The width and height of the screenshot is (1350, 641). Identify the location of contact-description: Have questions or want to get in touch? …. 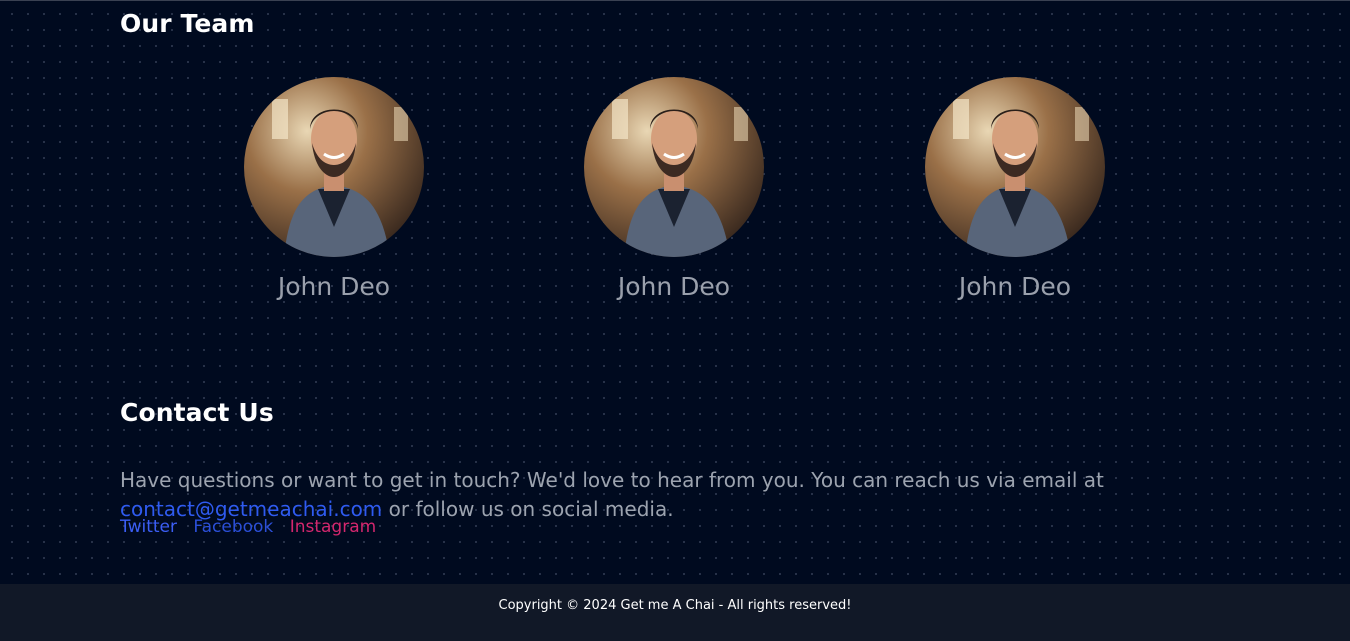
(620, 495).